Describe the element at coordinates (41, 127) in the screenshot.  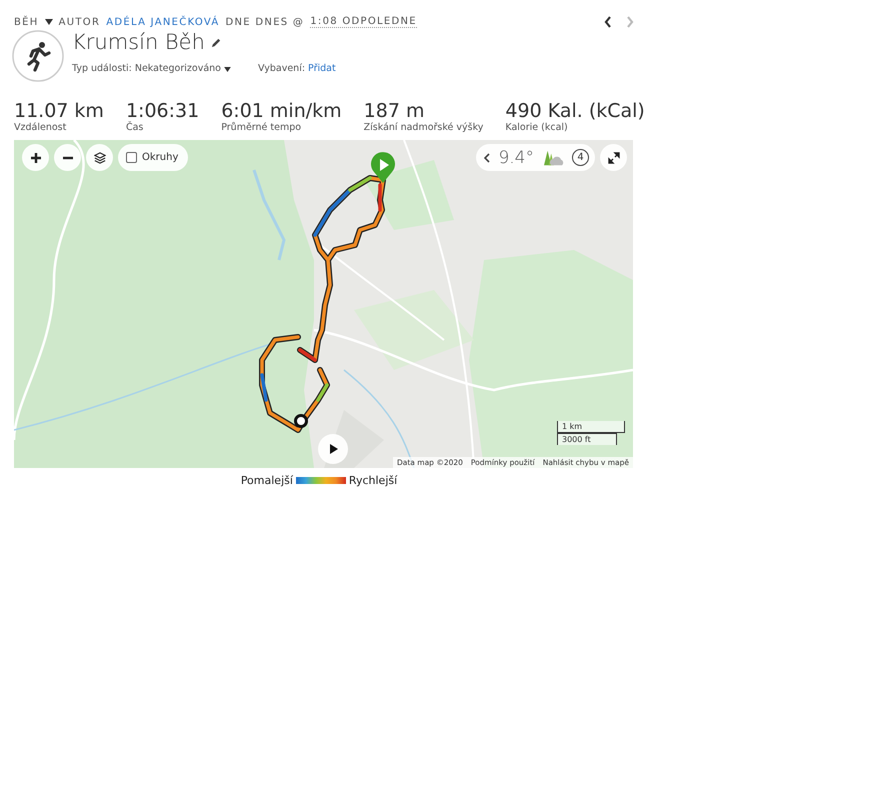
I see `stat-label: Vzdálenost` at that location.